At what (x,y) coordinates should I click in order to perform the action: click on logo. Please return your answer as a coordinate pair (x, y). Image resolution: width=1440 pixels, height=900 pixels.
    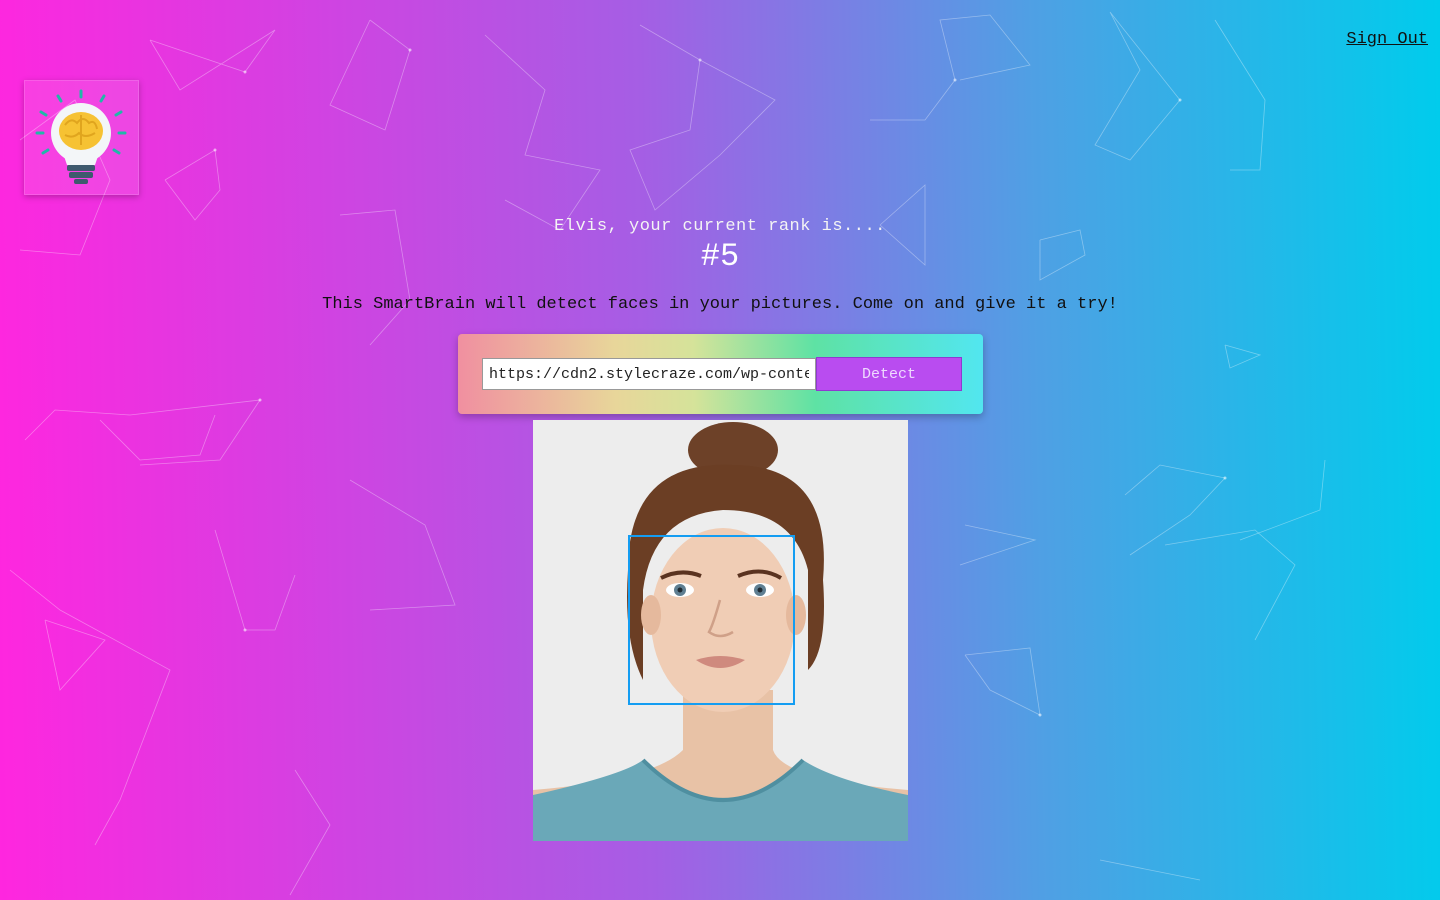
    Looking at the image, I should click on (81, 137).